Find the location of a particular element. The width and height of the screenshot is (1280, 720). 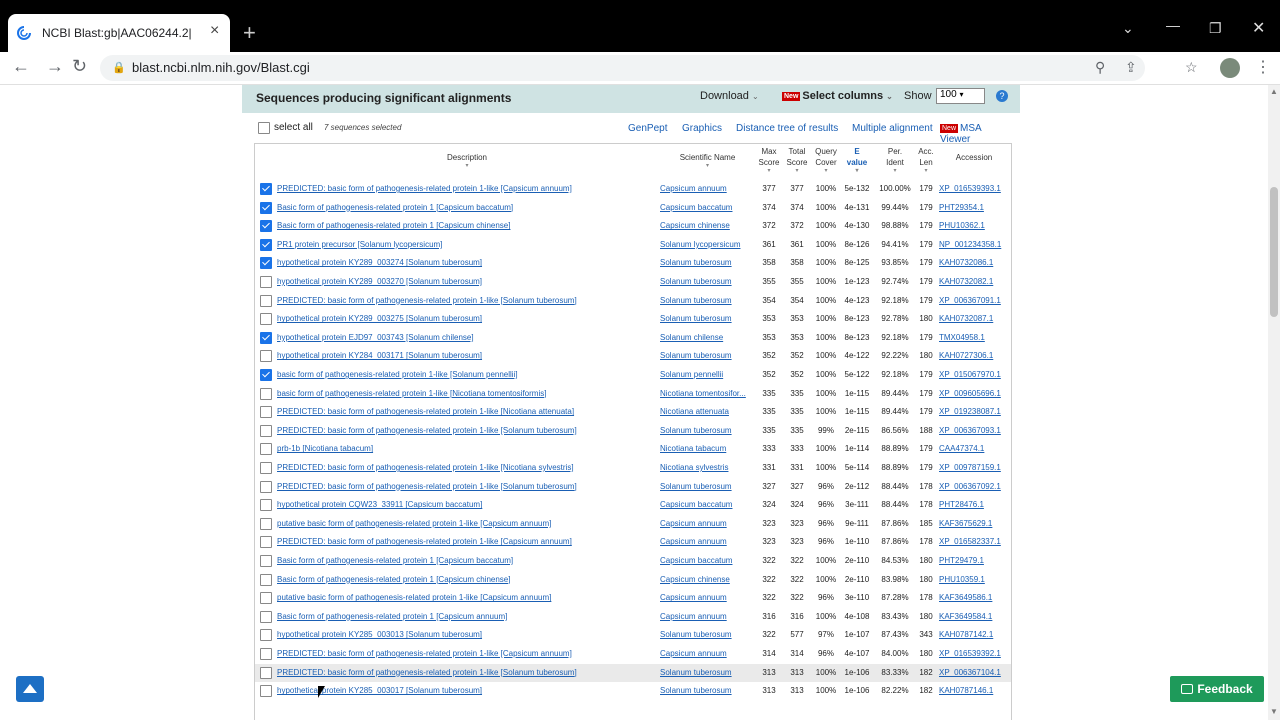

row-accession-link: KAH0732086.1 is located at coordinates (974, 262).